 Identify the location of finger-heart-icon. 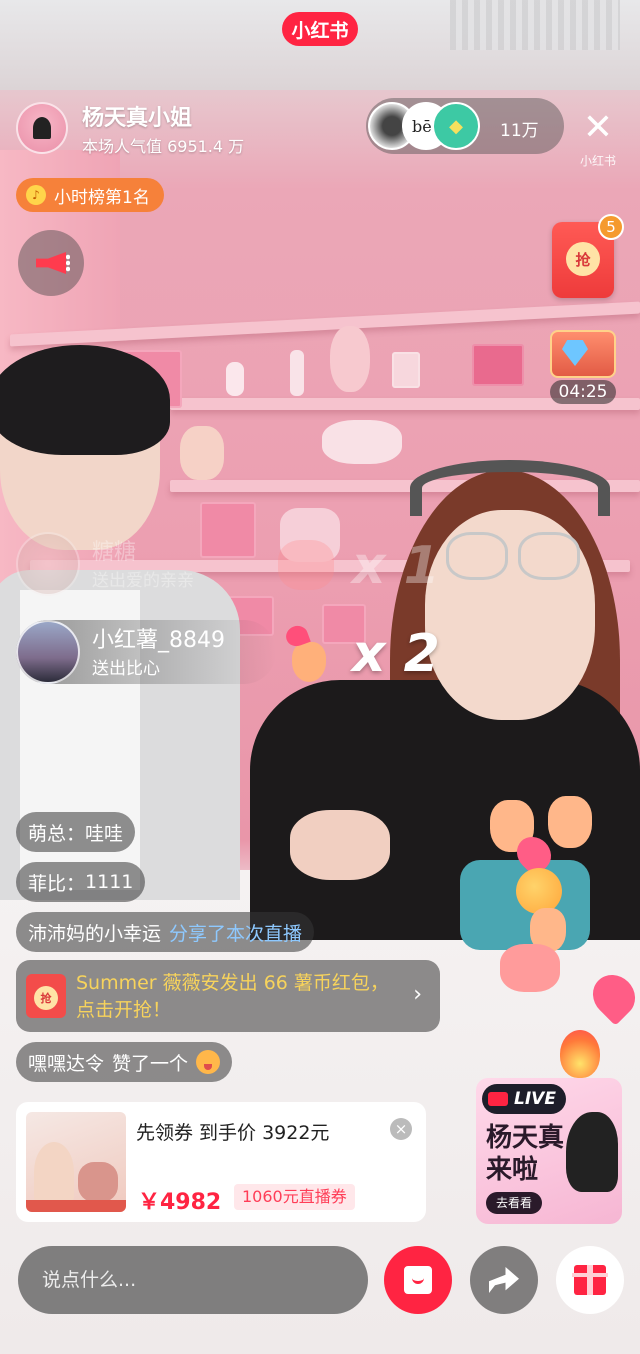
(306, 654).